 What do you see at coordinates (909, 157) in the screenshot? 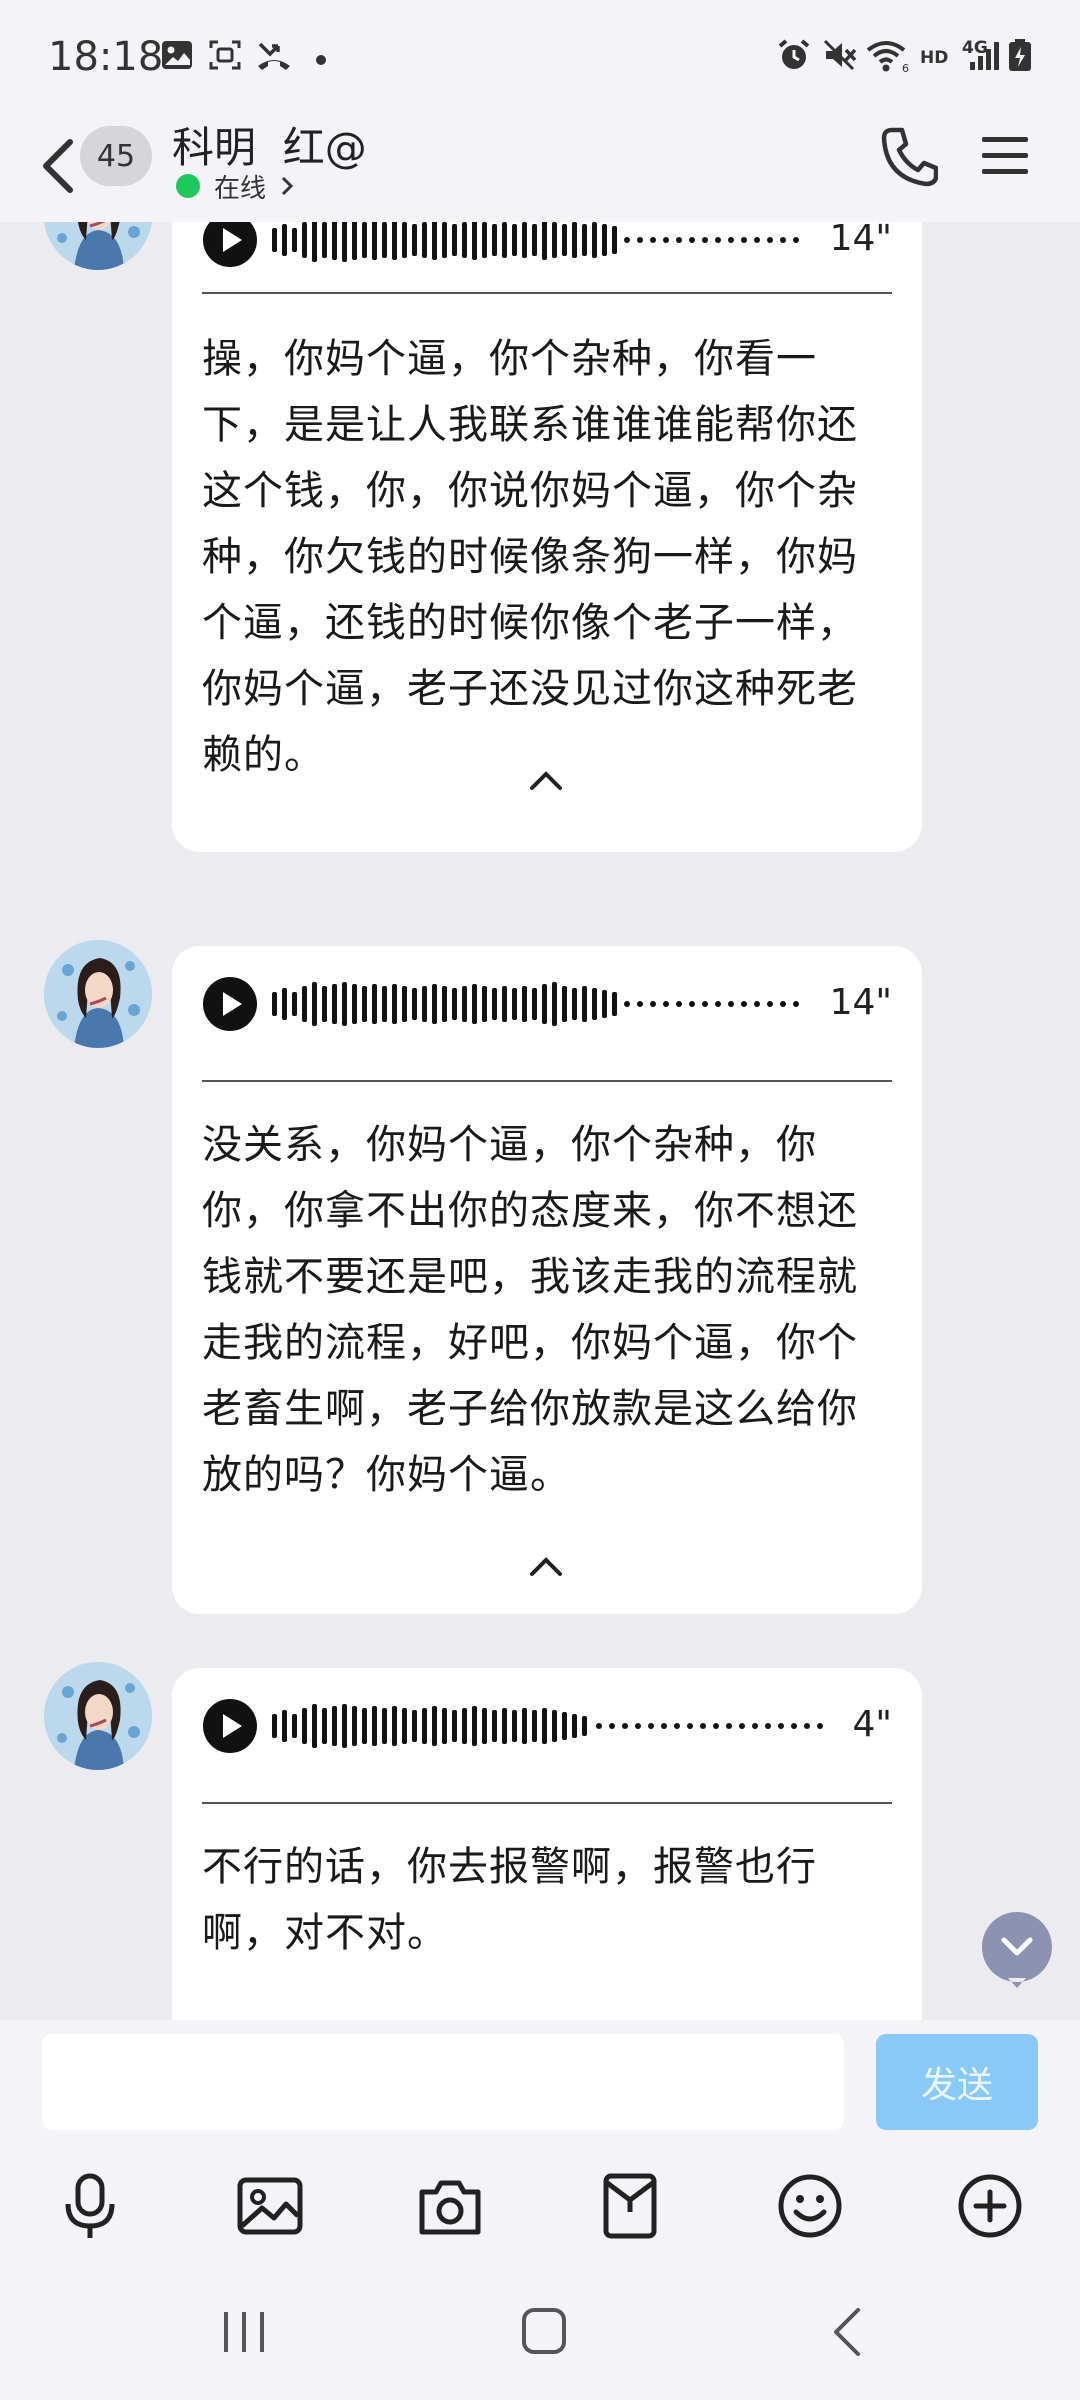
I see `phone-call-icon` at bounding box center [909, 157].